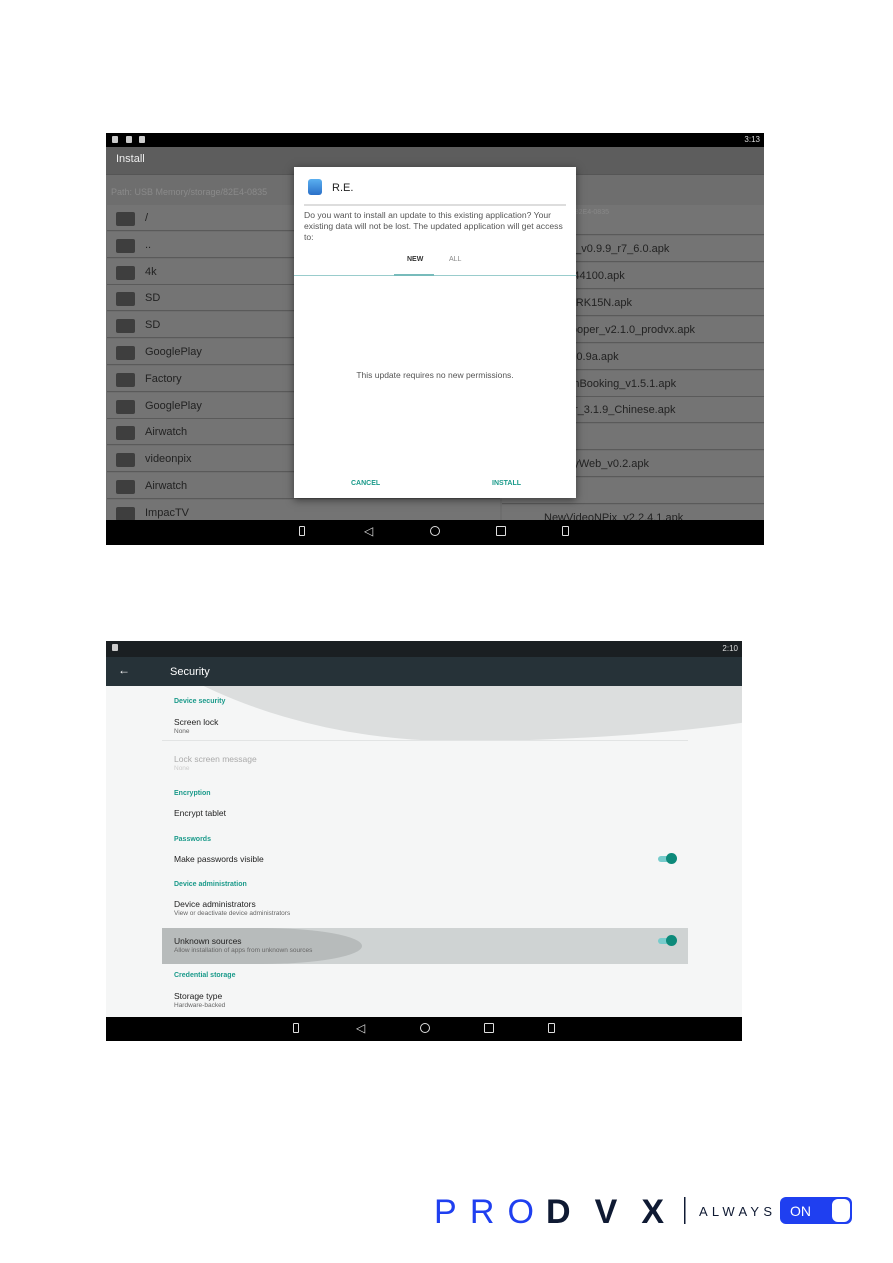  What do you see at coordinates (455, 259) in the screenshot?
I see `tab-all: ALL` at bounding box center [455, 259].